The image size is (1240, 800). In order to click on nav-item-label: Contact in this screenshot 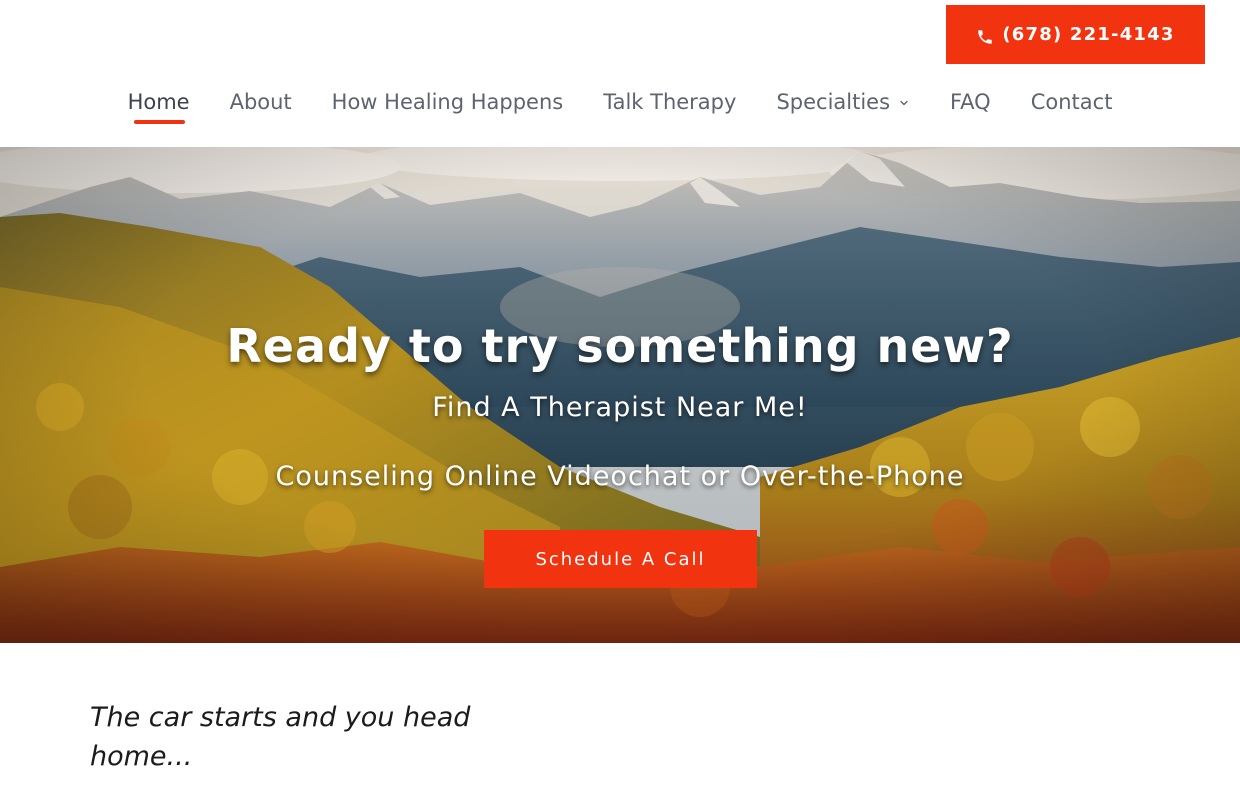, I will do `click(1071, 102)`.